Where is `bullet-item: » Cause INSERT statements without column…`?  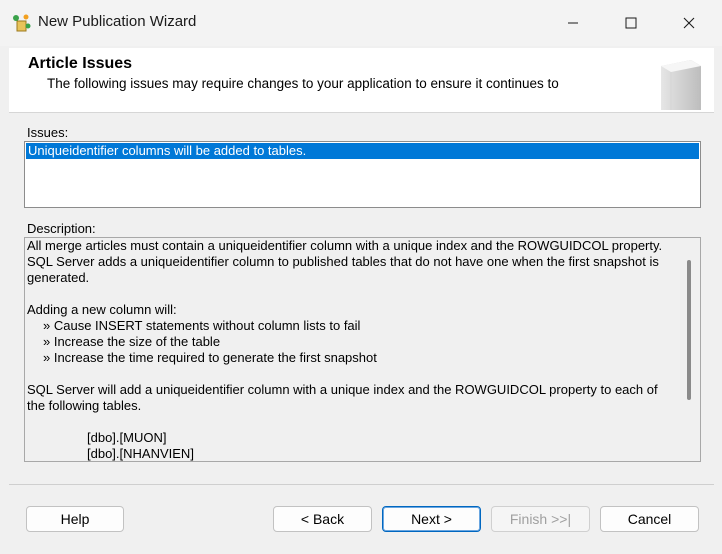
bullet-item: » Cause INSERT statements without column… is located at coordinates (202, 325).